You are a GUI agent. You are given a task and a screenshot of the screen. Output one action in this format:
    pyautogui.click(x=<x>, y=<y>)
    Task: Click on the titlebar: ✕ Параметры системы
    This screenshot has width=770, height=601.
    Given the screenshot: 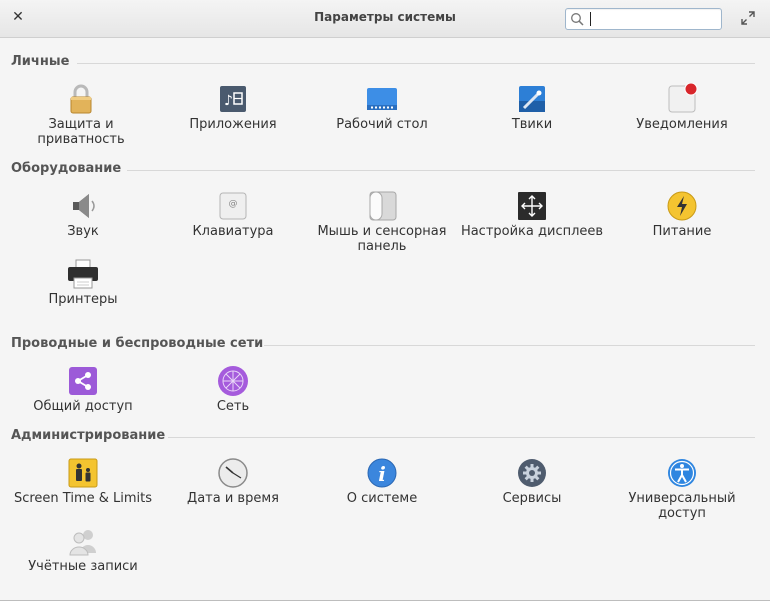 What is the action you would take?
    pyautogui.click(x=385, y=19)
    